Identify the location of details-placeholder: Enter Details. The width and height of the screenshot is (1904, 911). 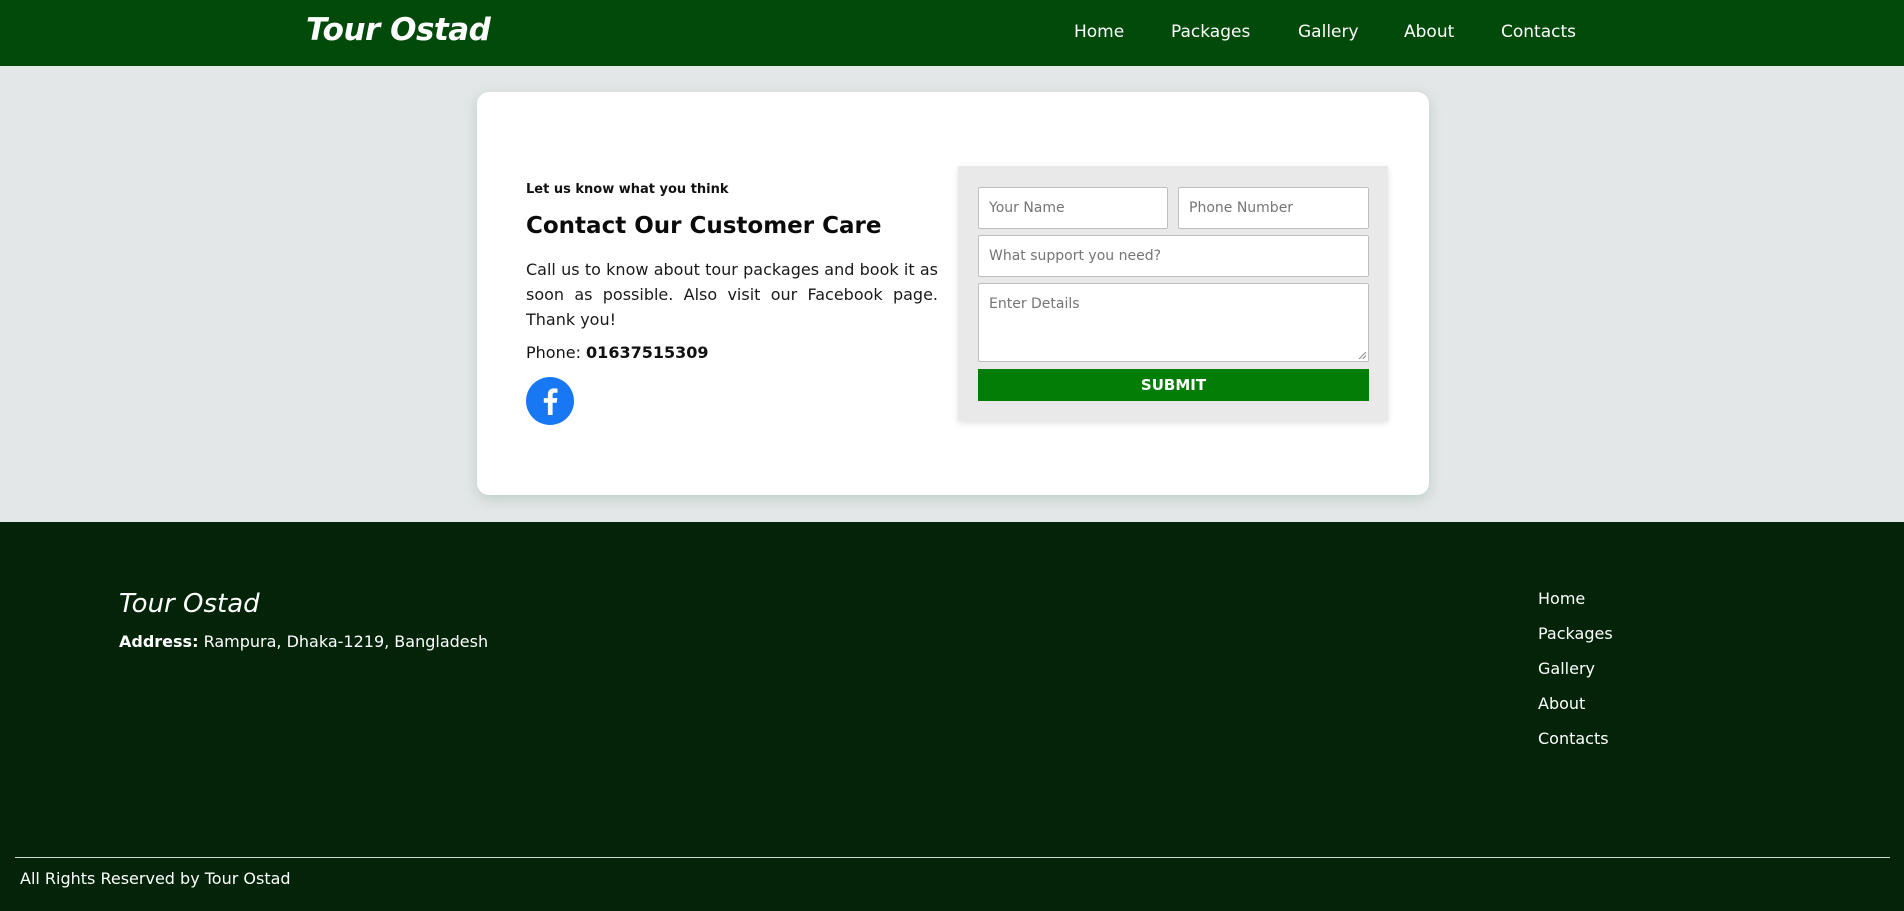
(1034, 304).